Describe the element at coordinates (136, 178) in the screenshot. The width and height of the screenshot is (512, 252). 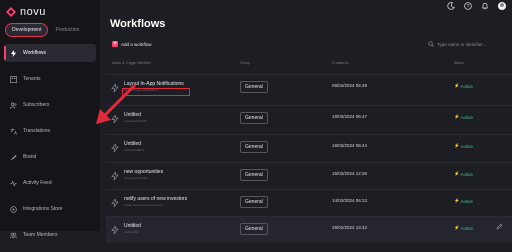
I see `workflow-identifier: new-opportunities` at that location.